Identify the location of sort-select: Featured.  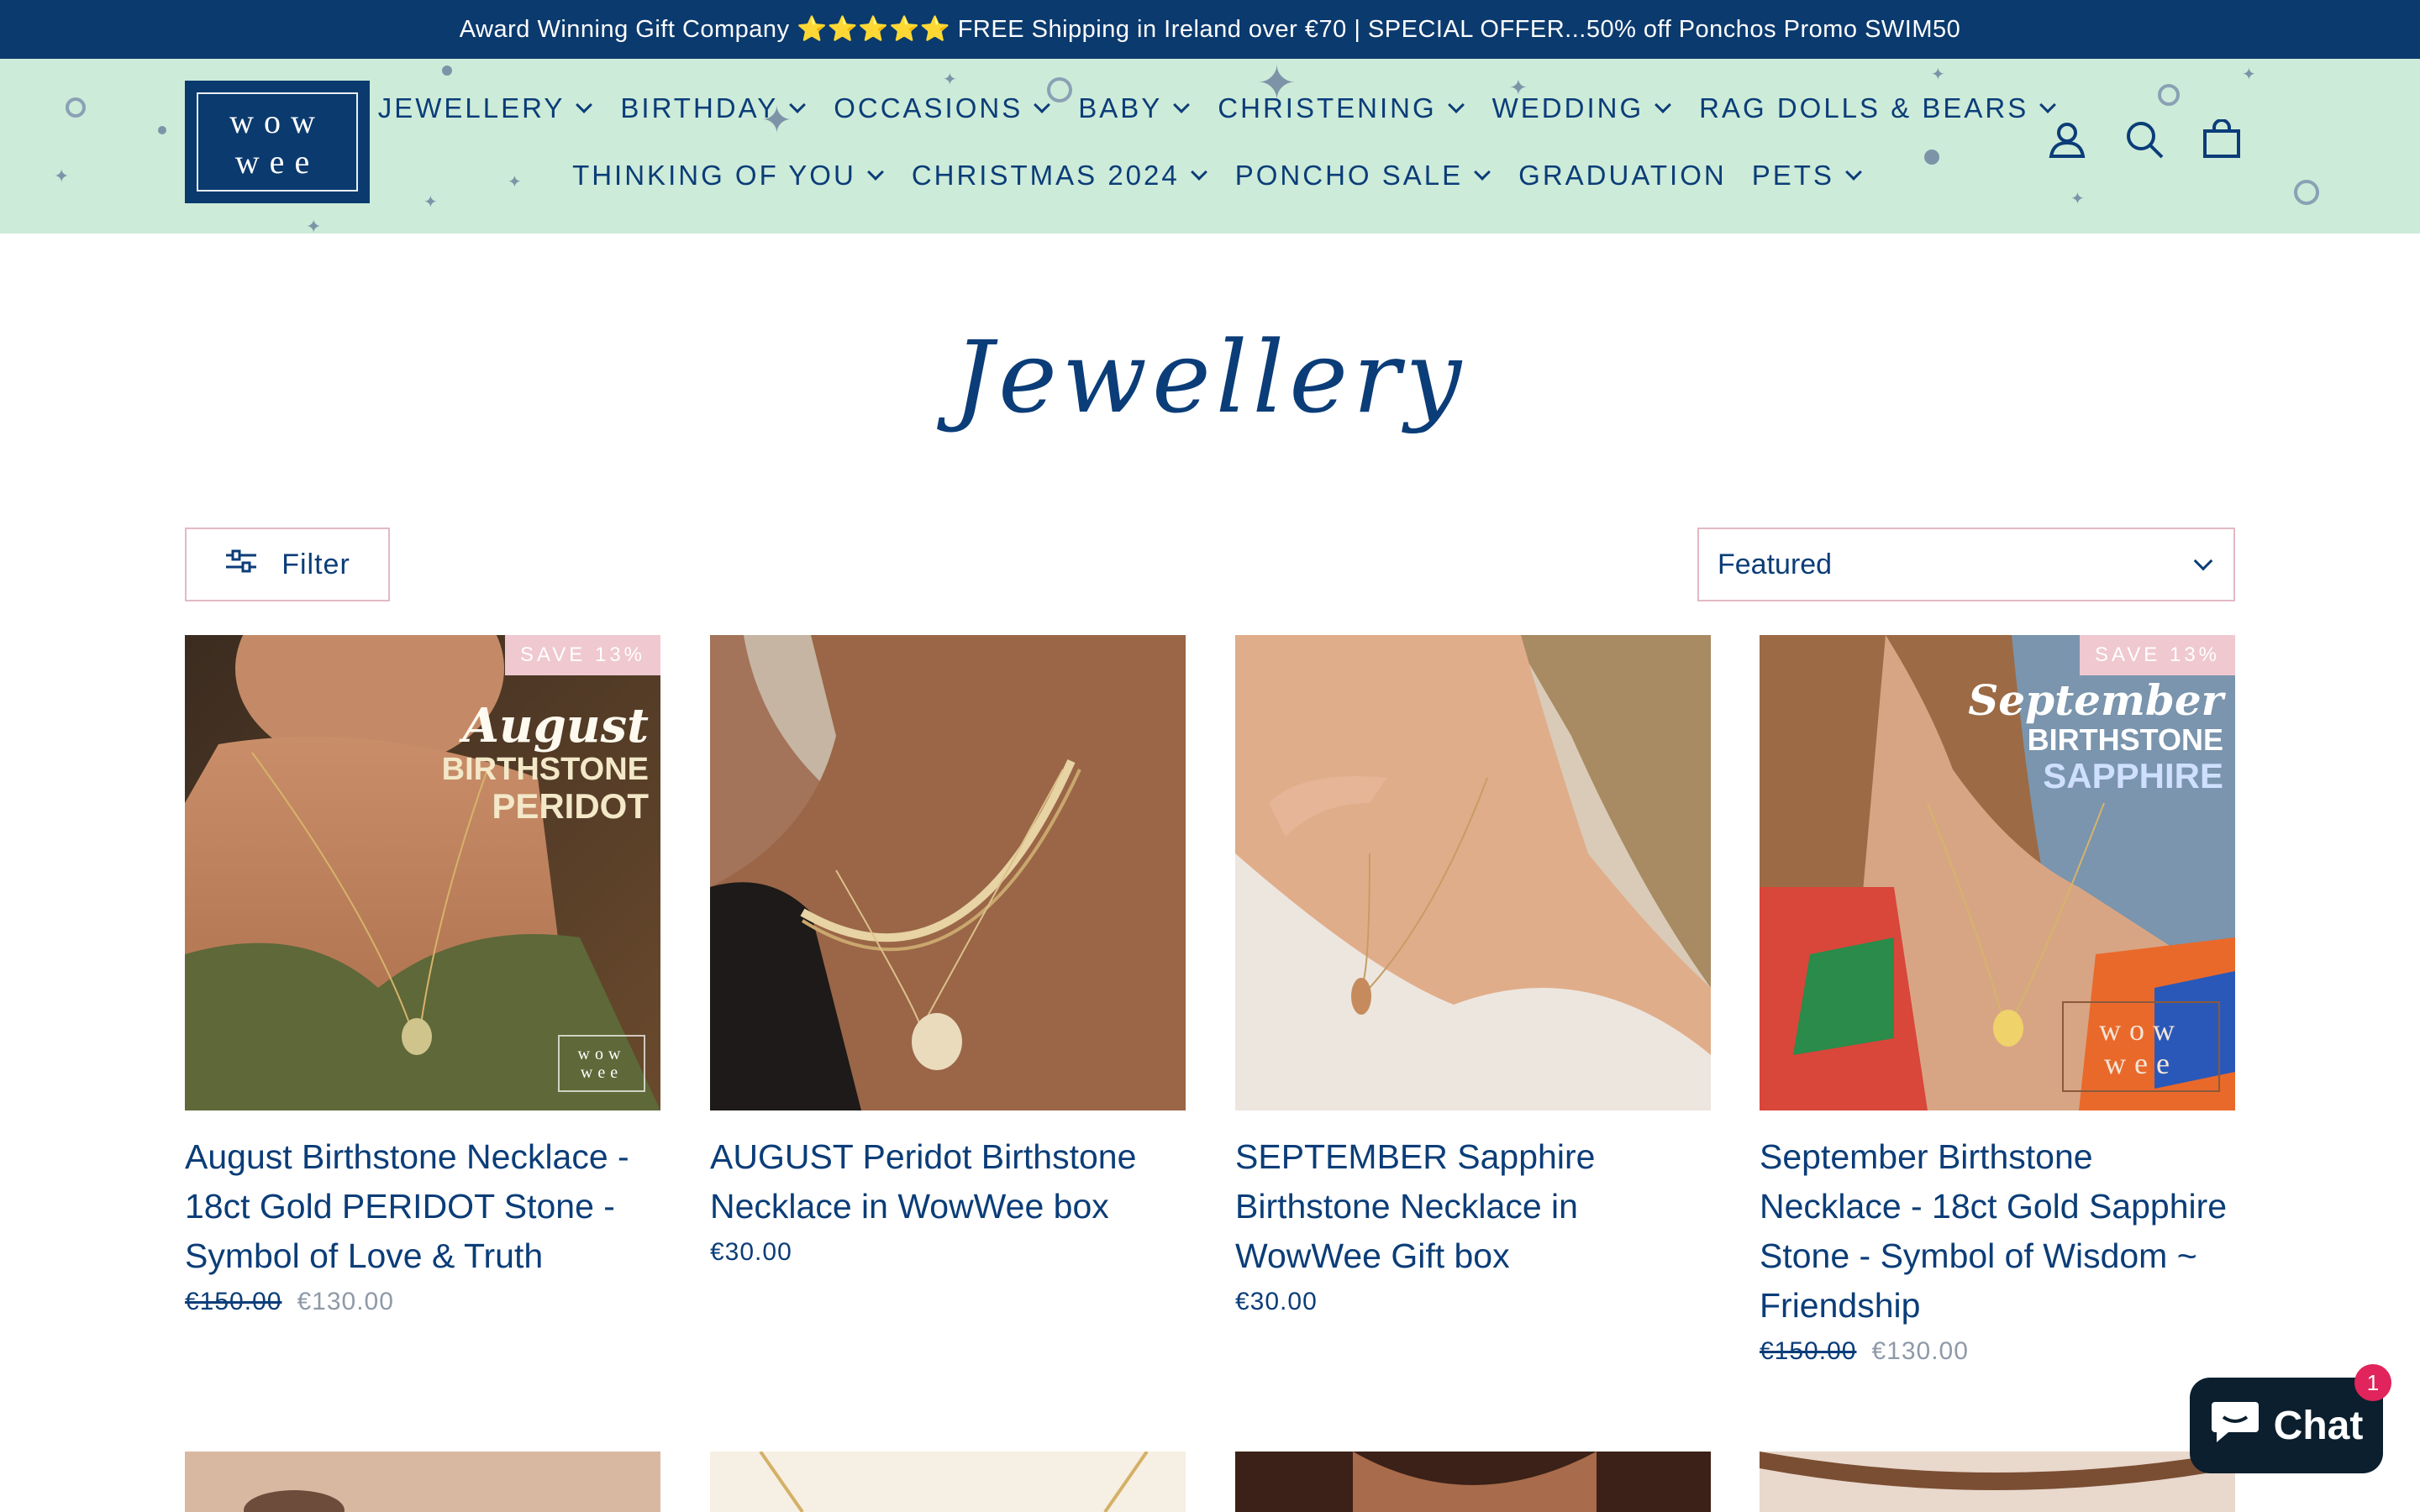
(1966, 564).